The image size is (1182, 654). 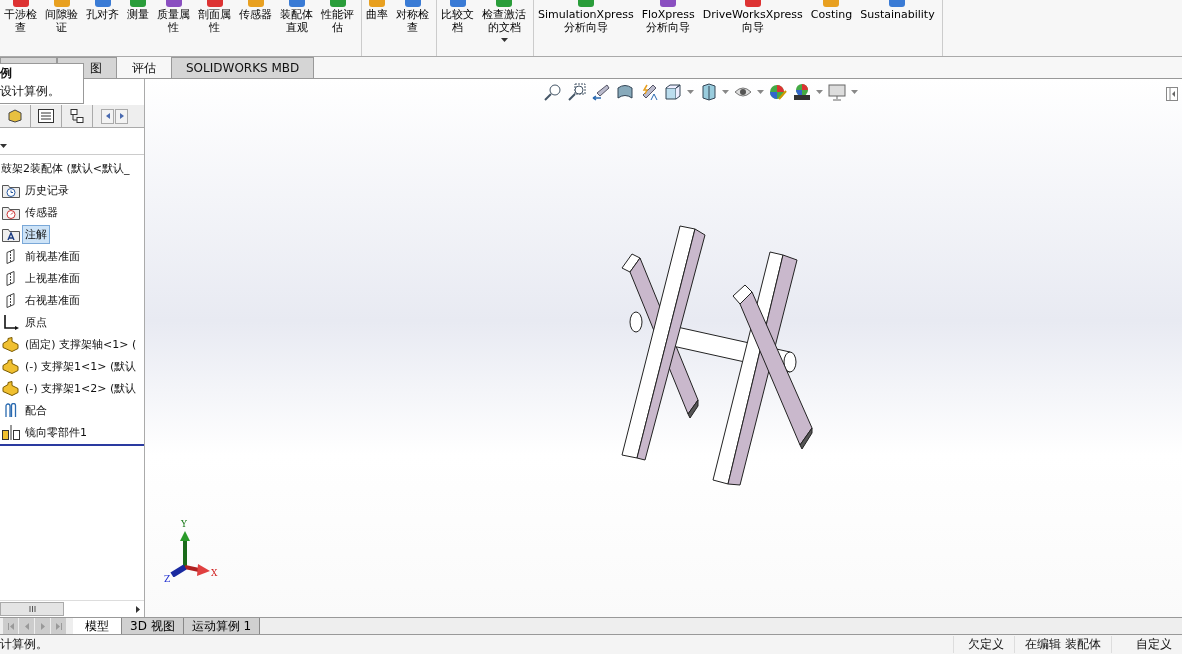 I want to click on ribbon-button: 传感器, so click(x=255, y=28).